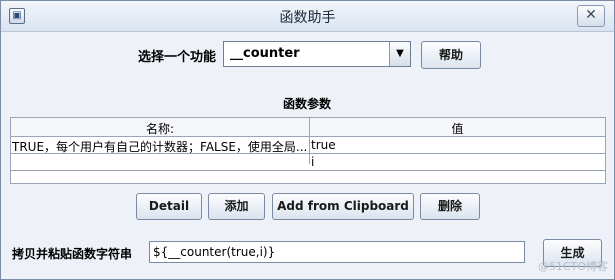  Describe the element at coordinates (169, 206) in the screenshot. I see `detail-button: Detail` at that location.